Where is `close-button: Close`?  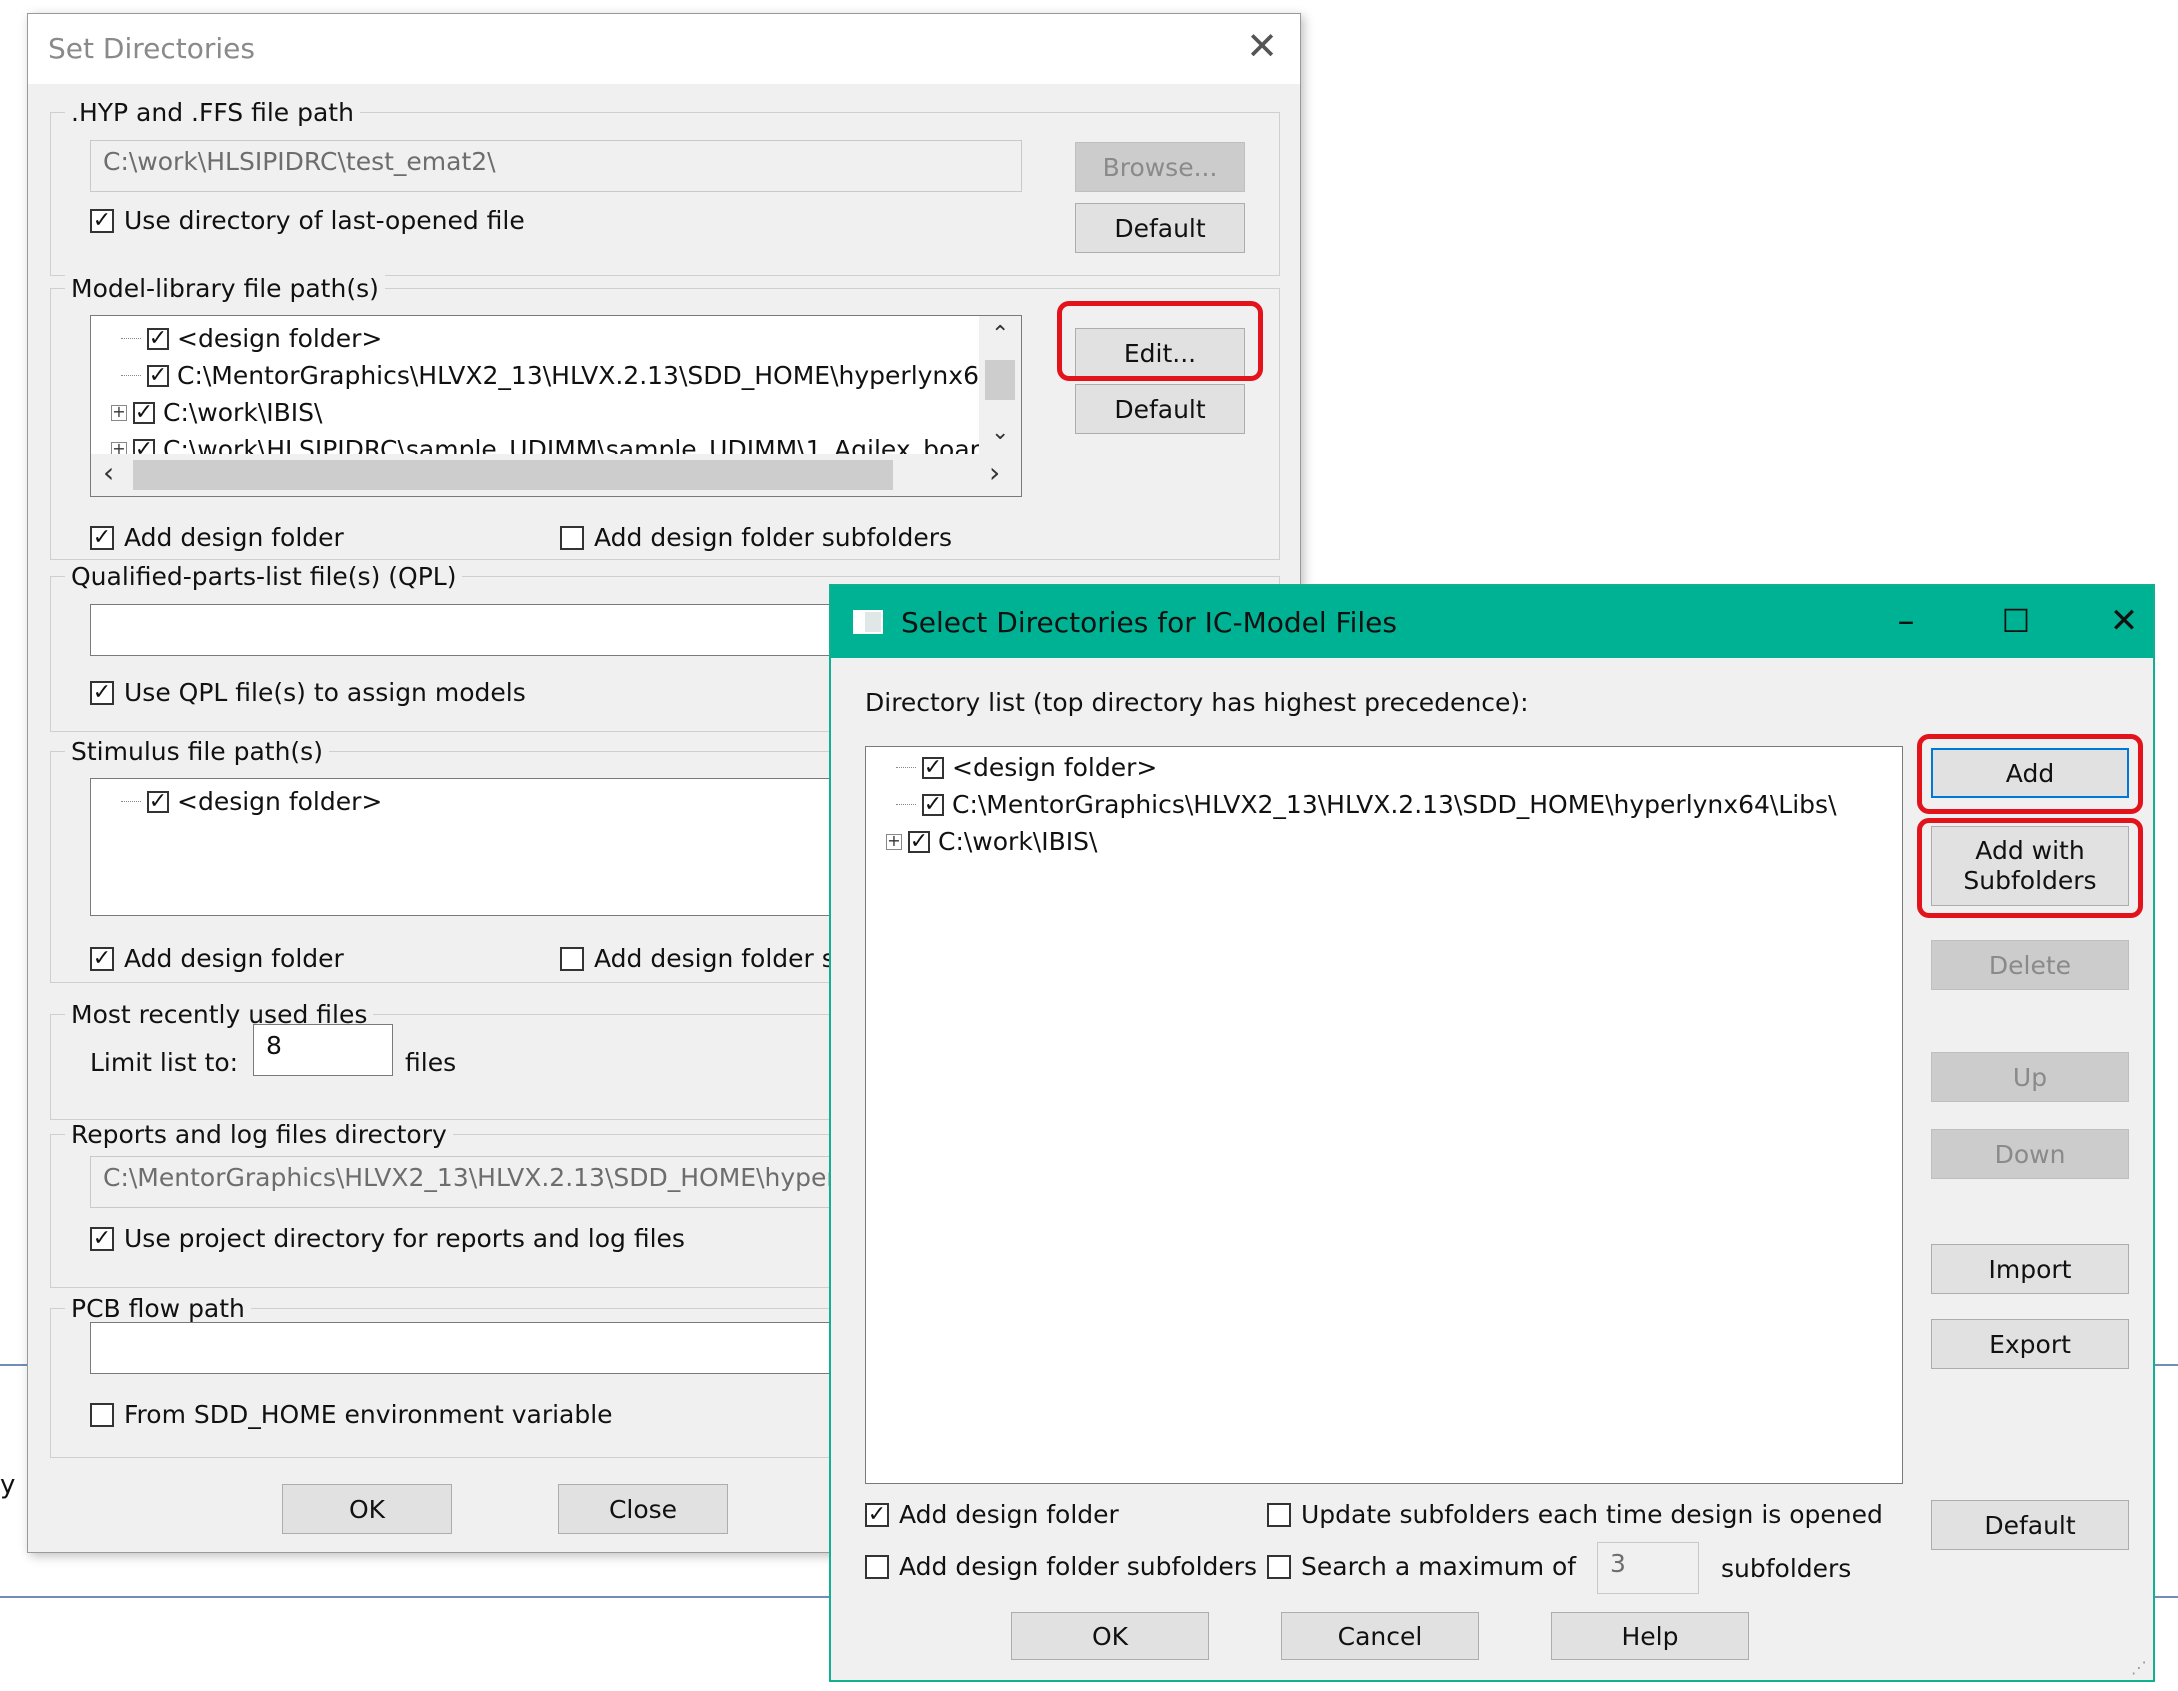
close-button: Close is located at coordinates (643, 1509).